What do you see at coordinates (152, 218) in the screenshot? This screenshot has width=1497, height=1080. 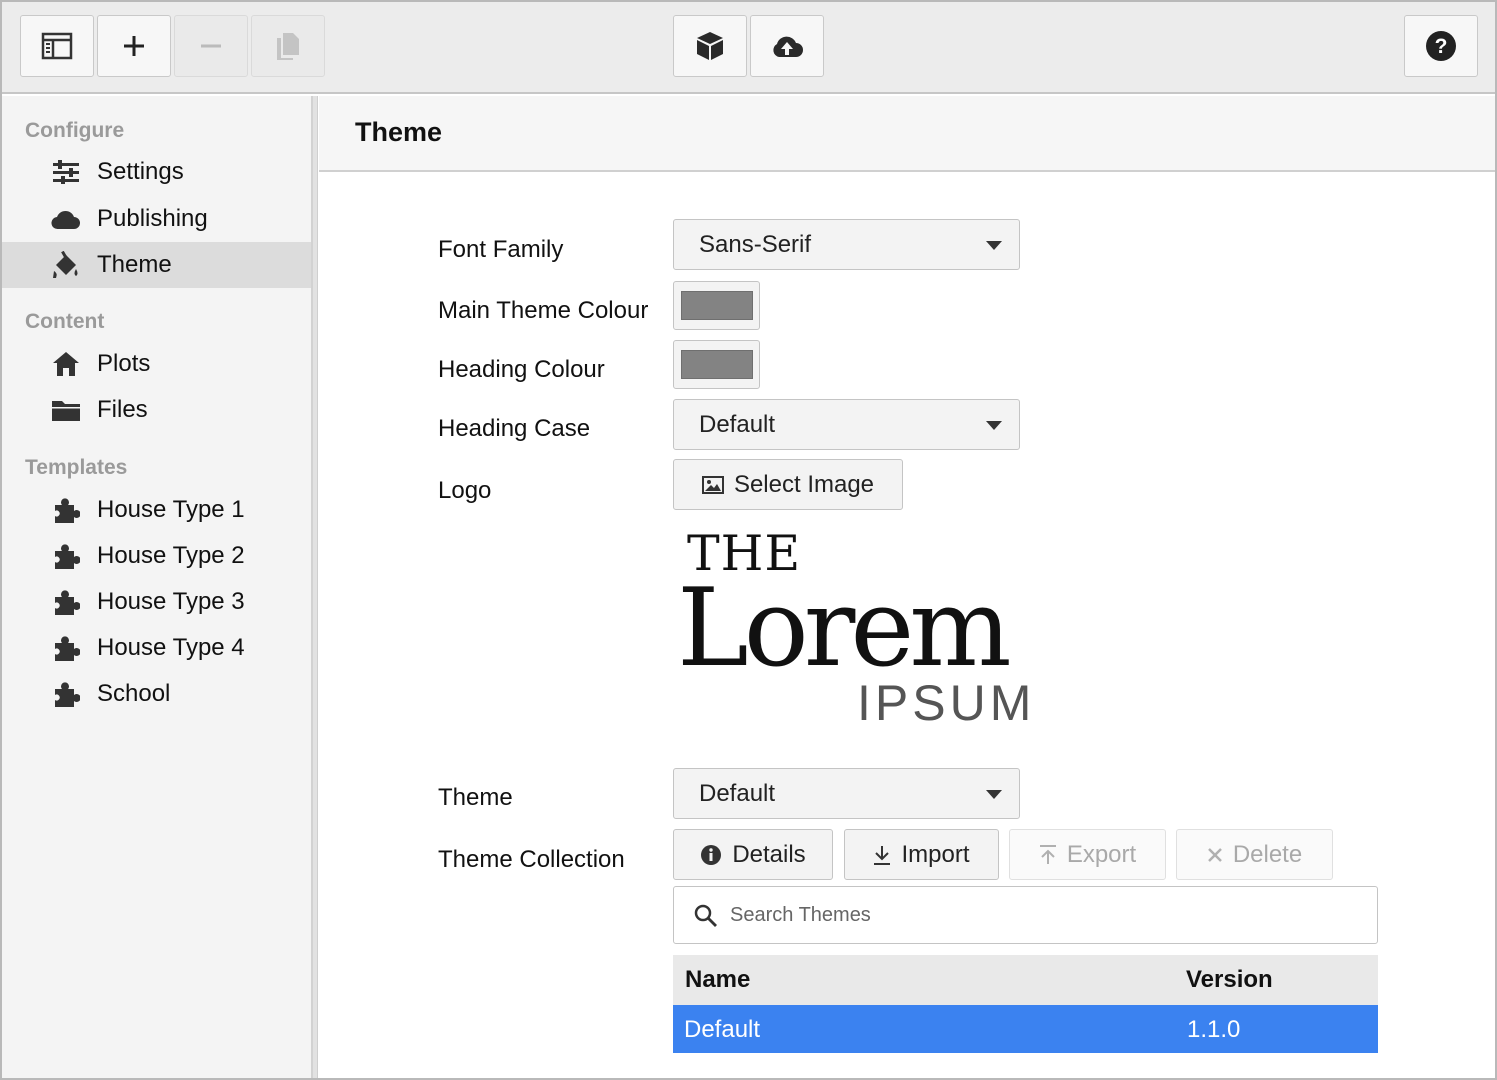 I see `sidebar-item-label: Publishing` at bounding box center [152, 218].